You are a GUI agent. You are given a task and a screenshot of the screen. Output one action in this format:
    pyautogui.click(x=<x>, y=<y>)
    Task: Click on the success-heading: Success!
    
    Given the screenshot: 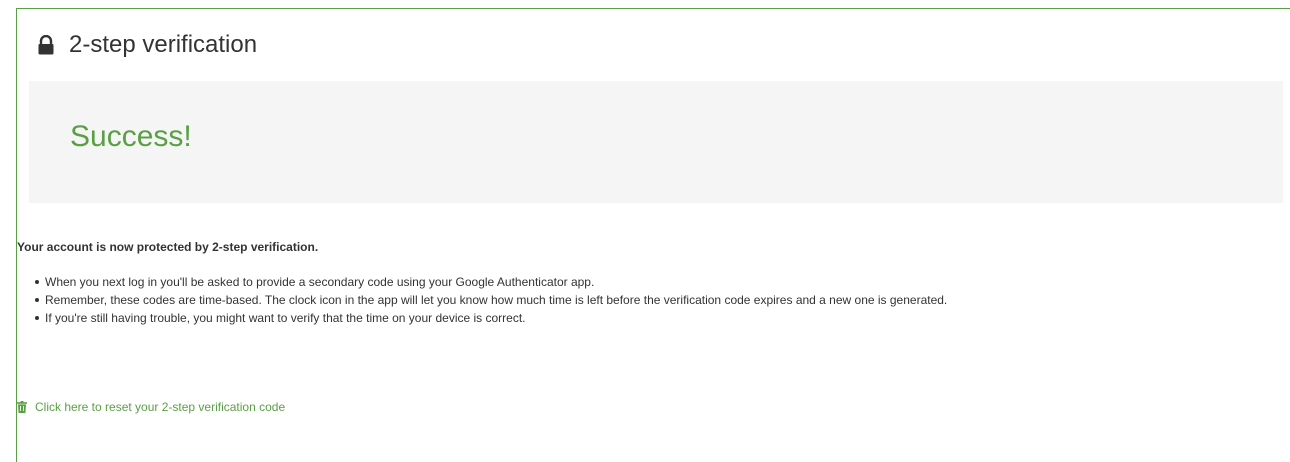 What is the action you would take?
    pyautogui.click(x=131, y=136)
    